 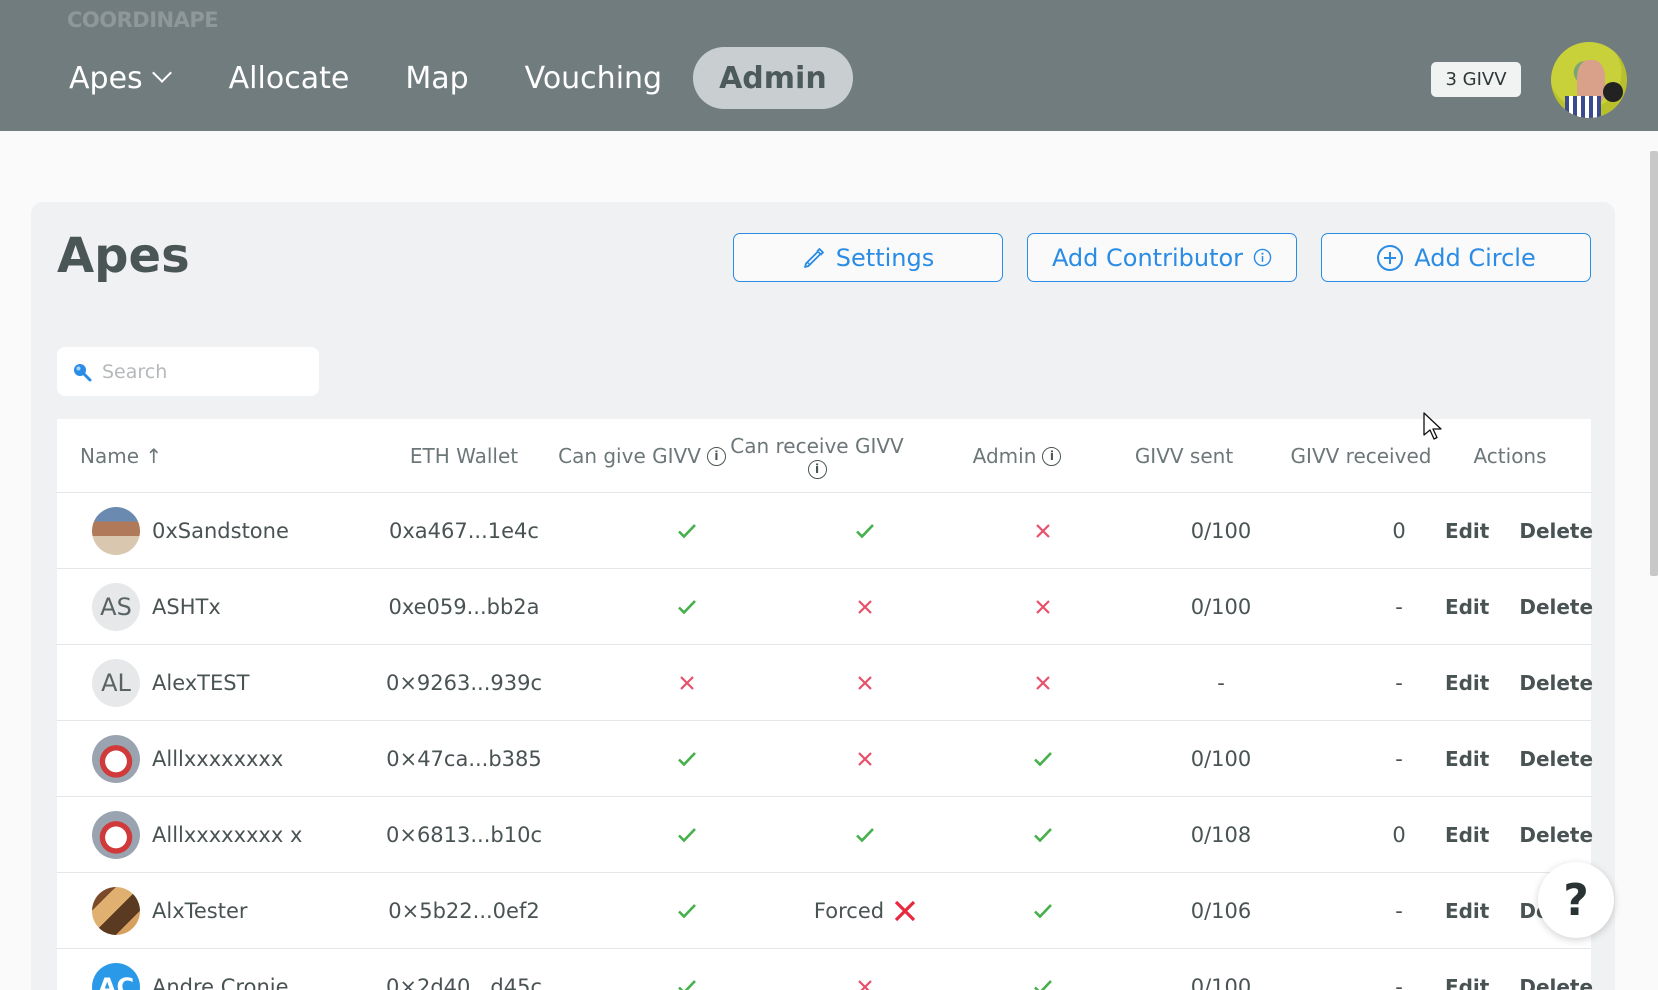 What do you see at coordinates (868, 257) in the screenshot?
I see `settings-button: Settings` at bounding box center [868, 257].